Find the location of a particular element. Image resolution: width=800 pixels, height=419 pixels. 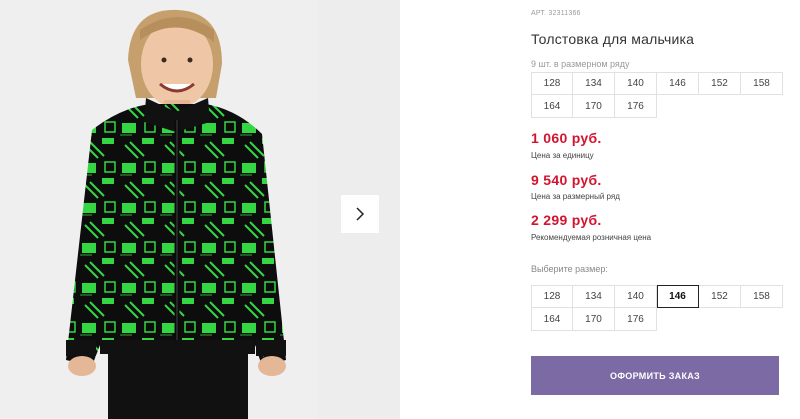

retail-price: 2 299 руб. is located at coordinates (566, 220).